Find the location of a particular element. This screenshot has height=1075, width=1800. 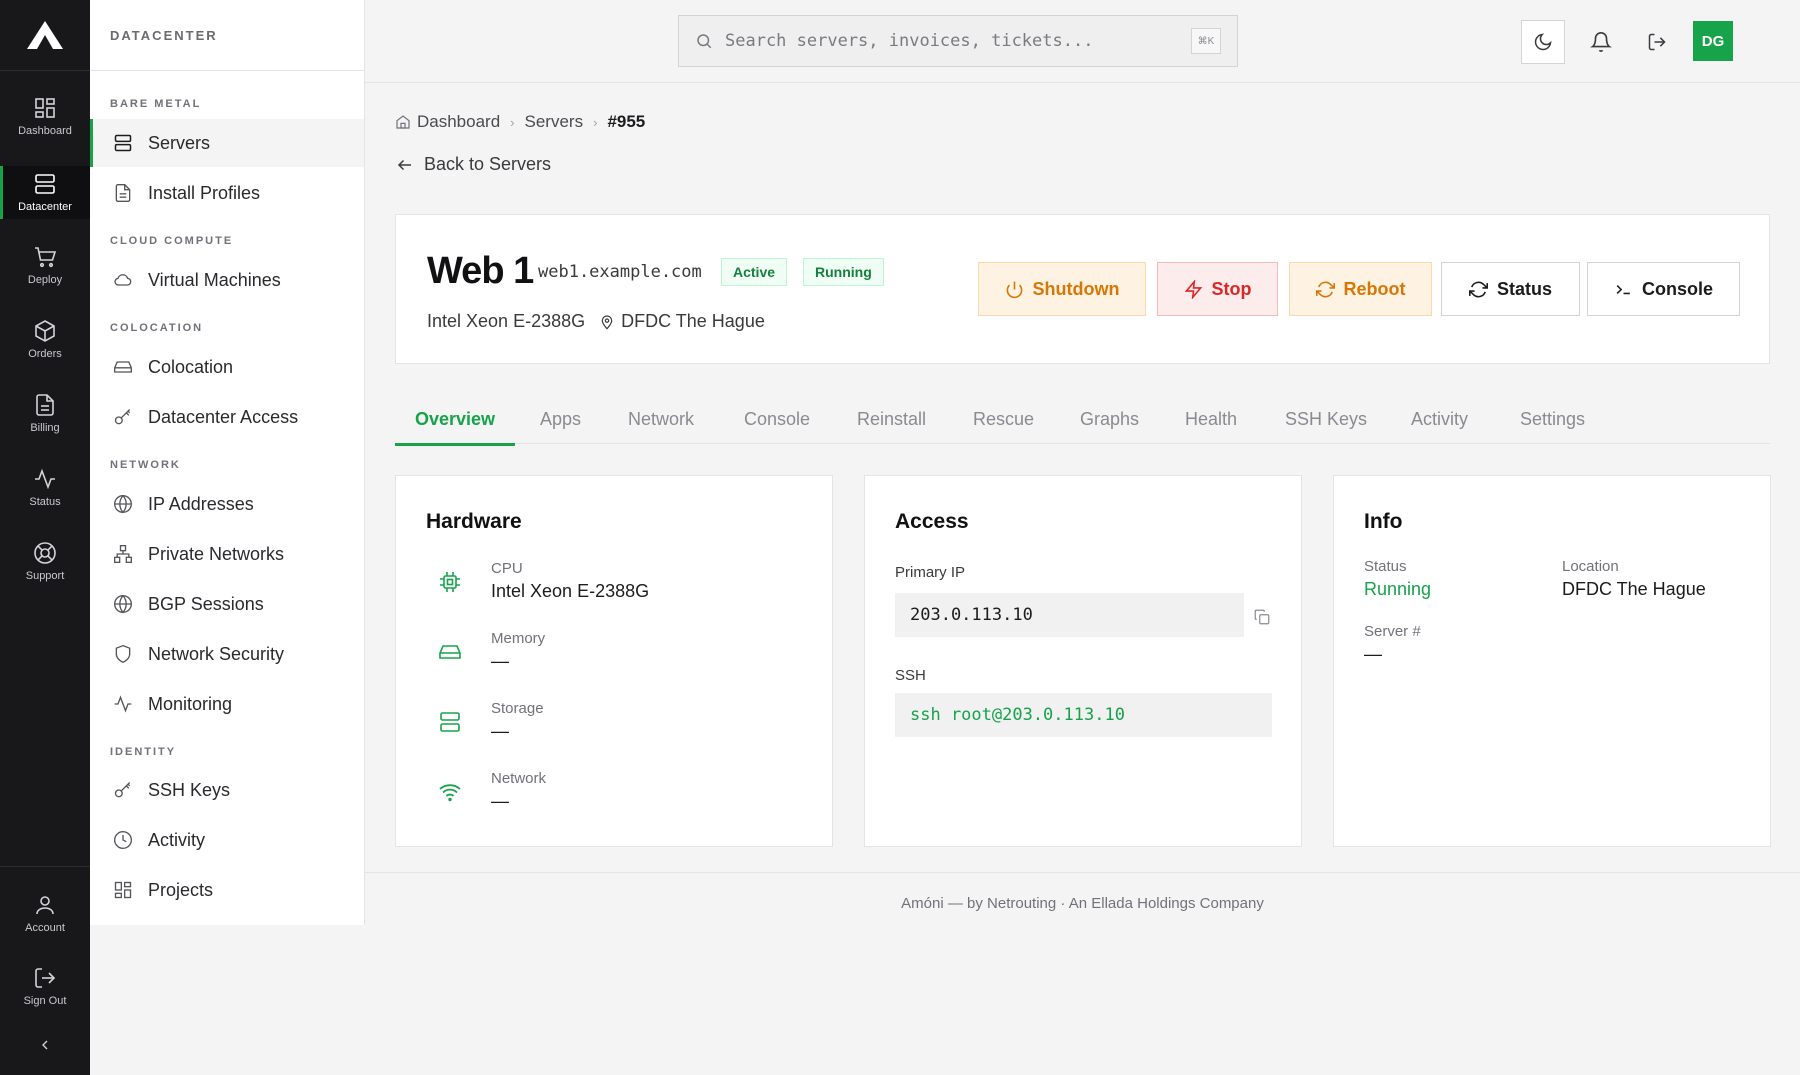

sidebar-item-label: Projects is located at coordinates (181, 889).